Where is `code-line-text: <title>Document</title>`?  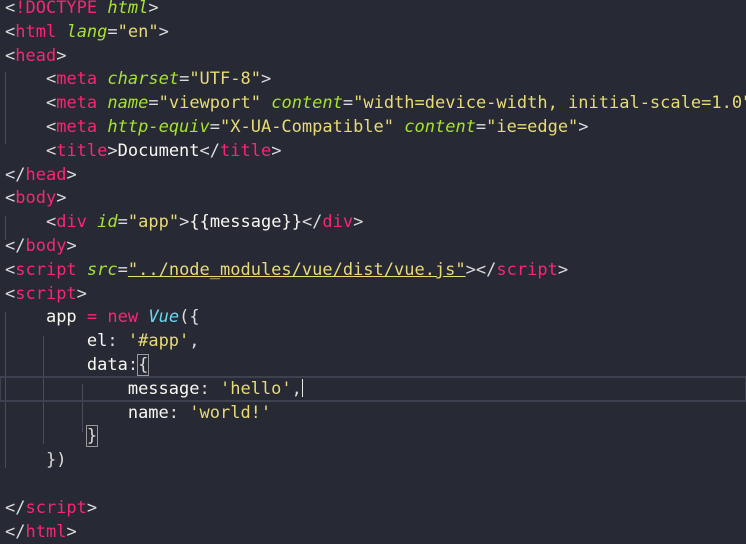 code-line-text: <title>Document</title> is located at coordinates (143, 151).